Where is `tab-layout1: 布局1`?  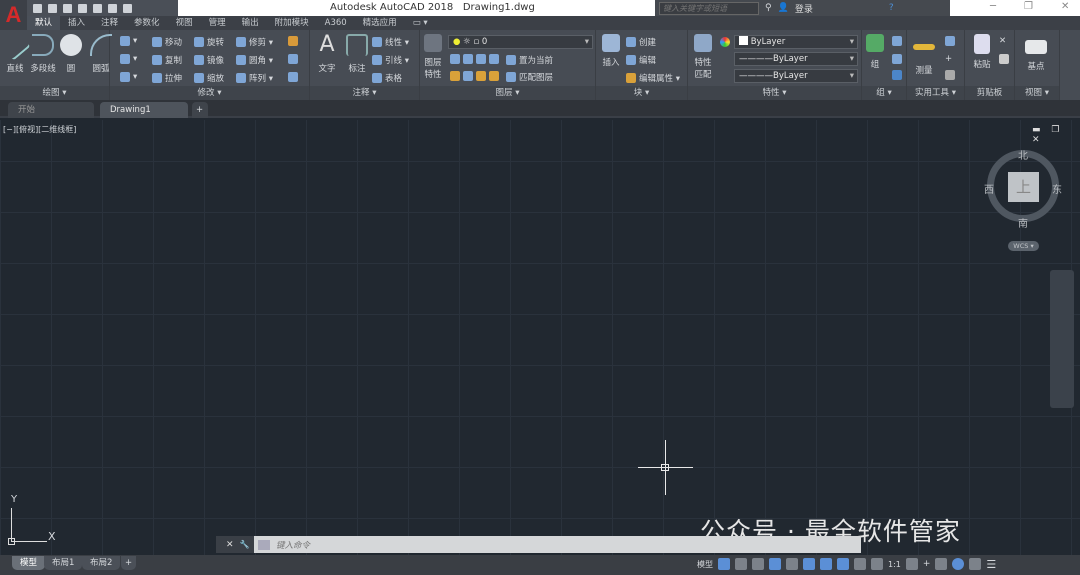
tab-layout1: 布局1 is located at coordinates (63, 563).